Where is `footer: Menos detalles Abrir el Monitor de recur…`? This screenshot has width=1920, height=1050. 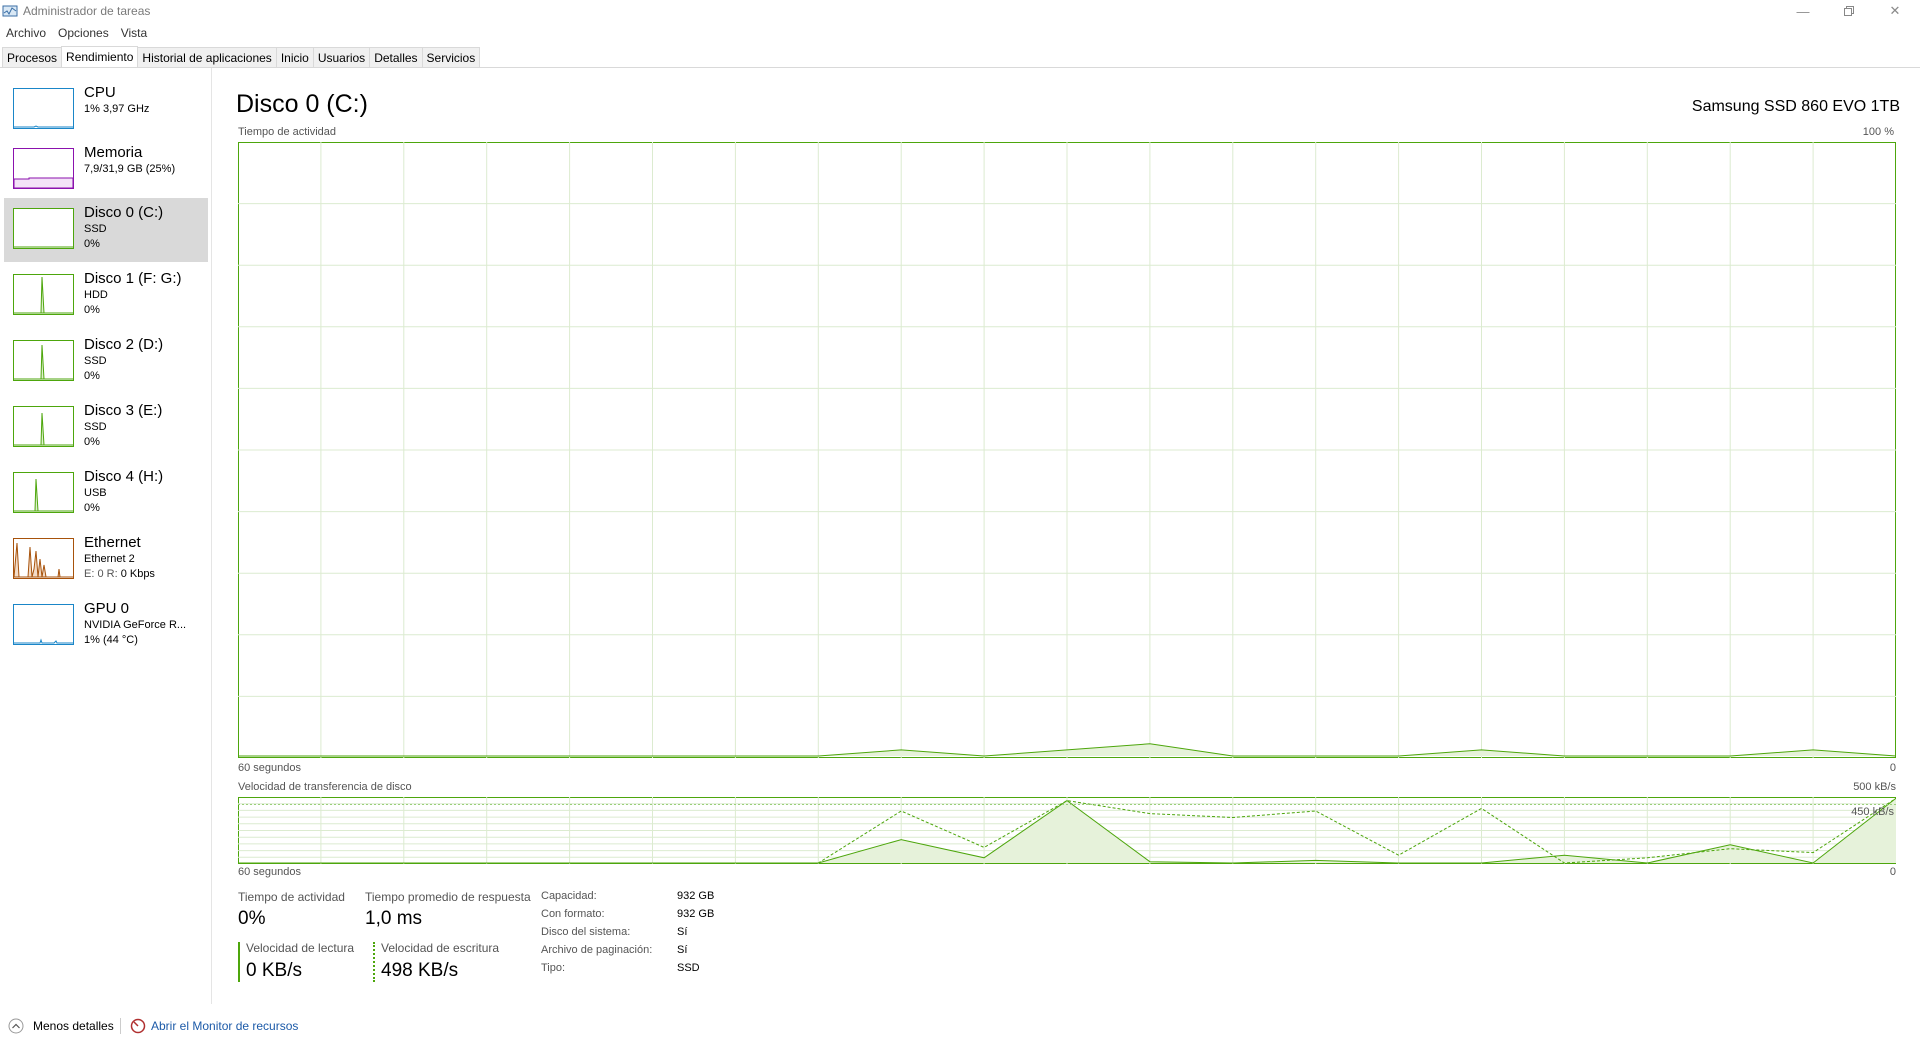 footer: Menos detalles Abrir el Monitor de recur… is located at coordinates (960, 1026).